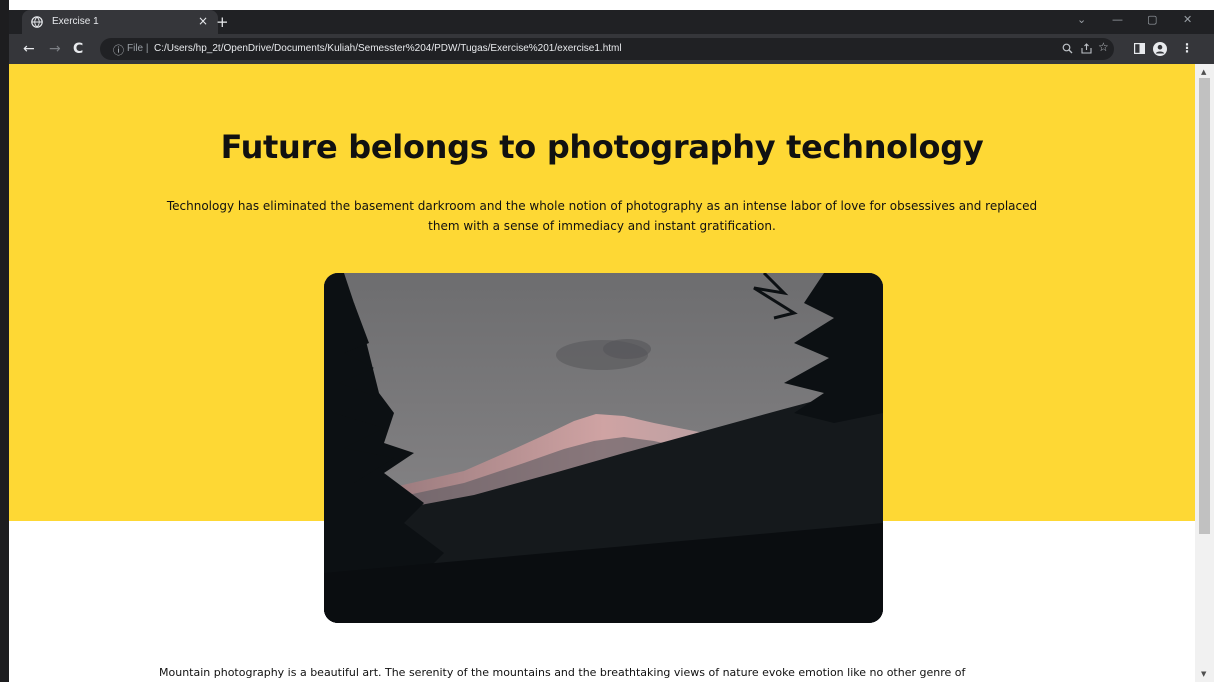 The height and width of the screenshot is (682, 1214). I want to click on reload-icon: C, so click(78, 49).